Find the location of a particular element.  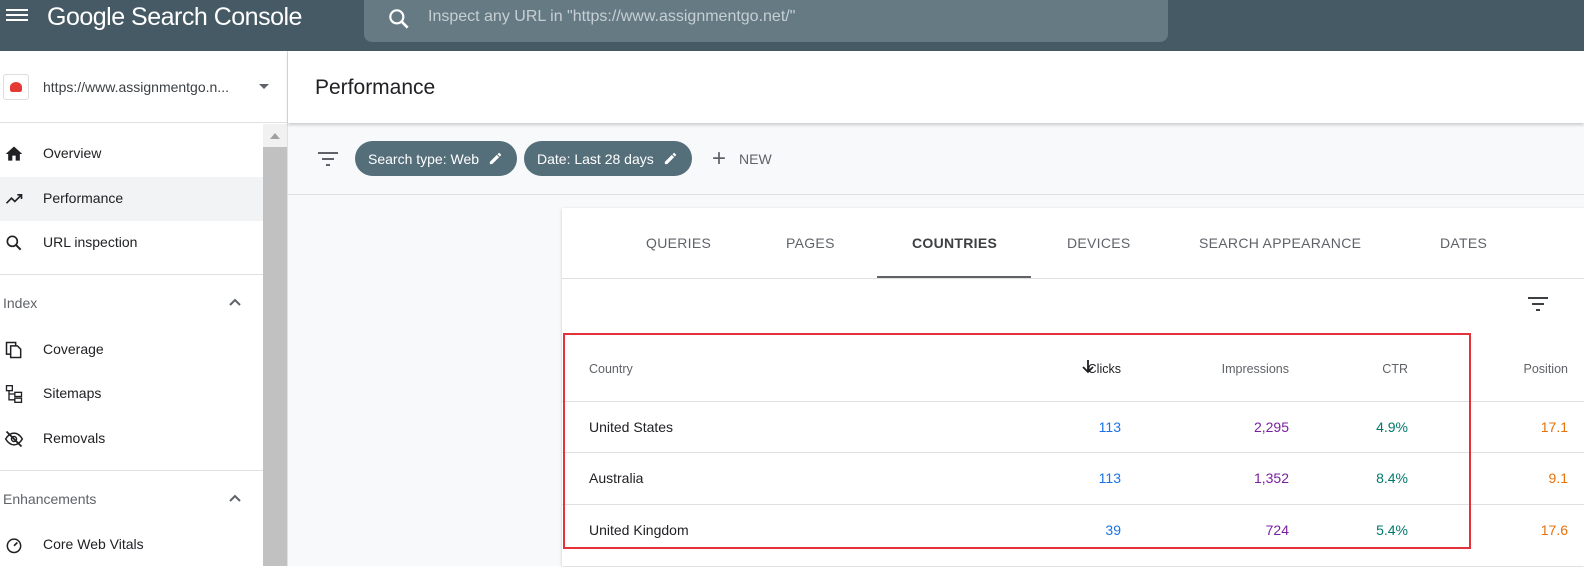

sidebar-item-label: URL inspection is located at coordinates (90, 242).